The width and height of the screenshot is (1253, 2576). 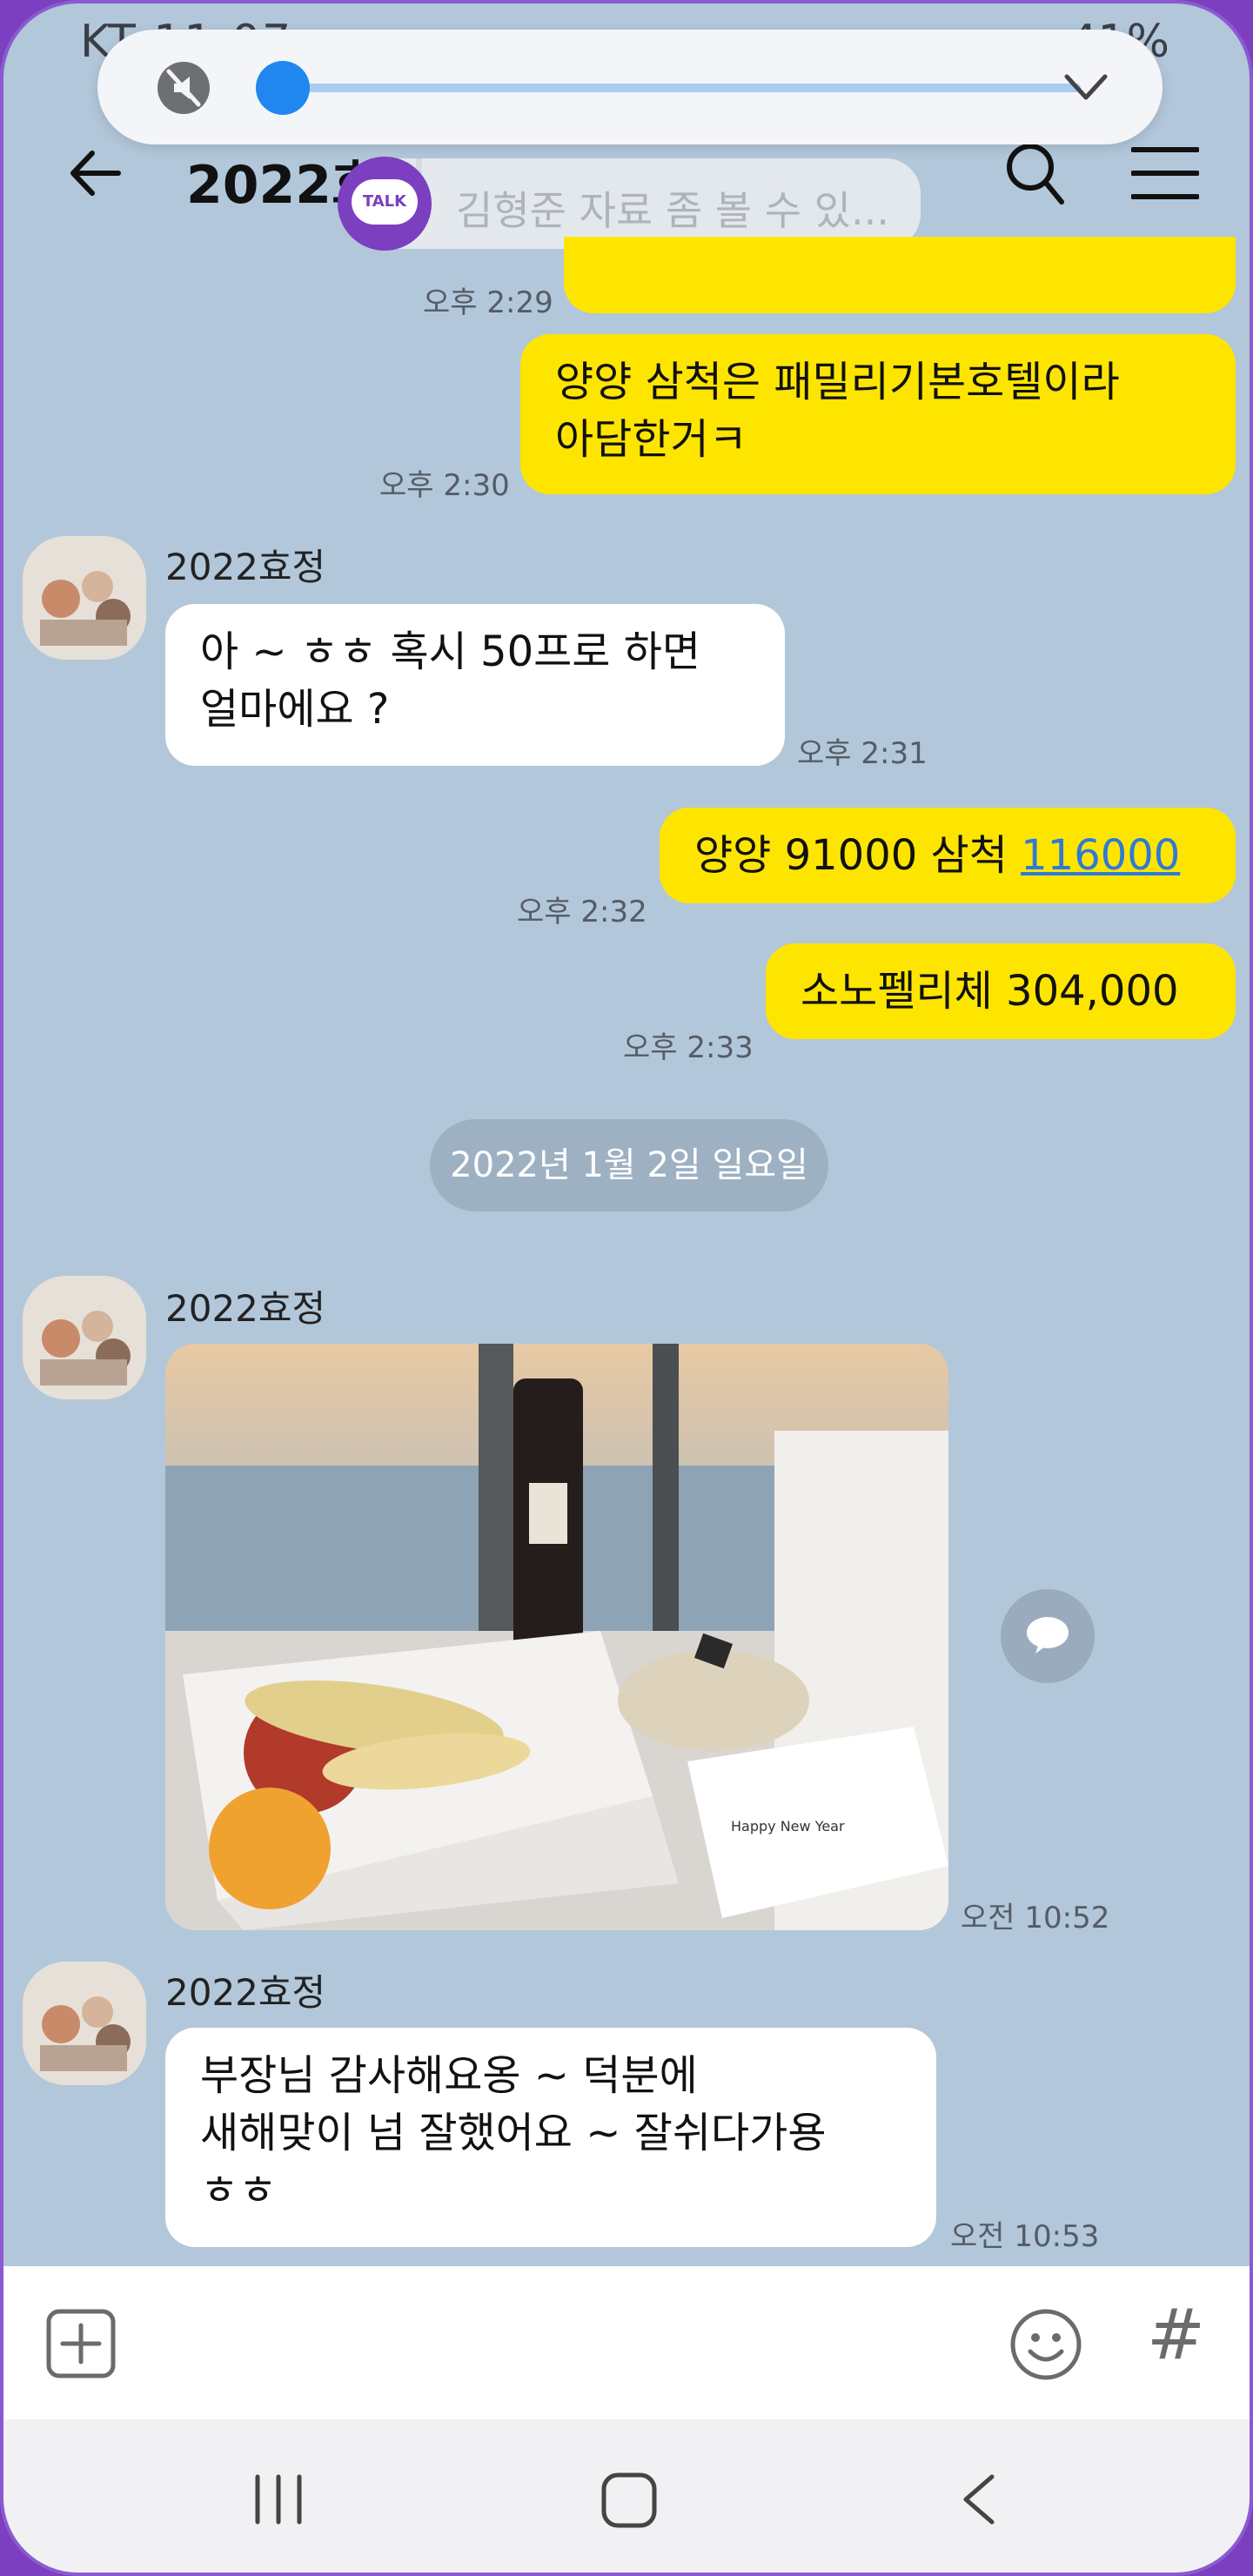 What do you see at coordinates (626, 2343) in the screenshot?
I see `input-bar: #` at bounding box center [626, 2343].